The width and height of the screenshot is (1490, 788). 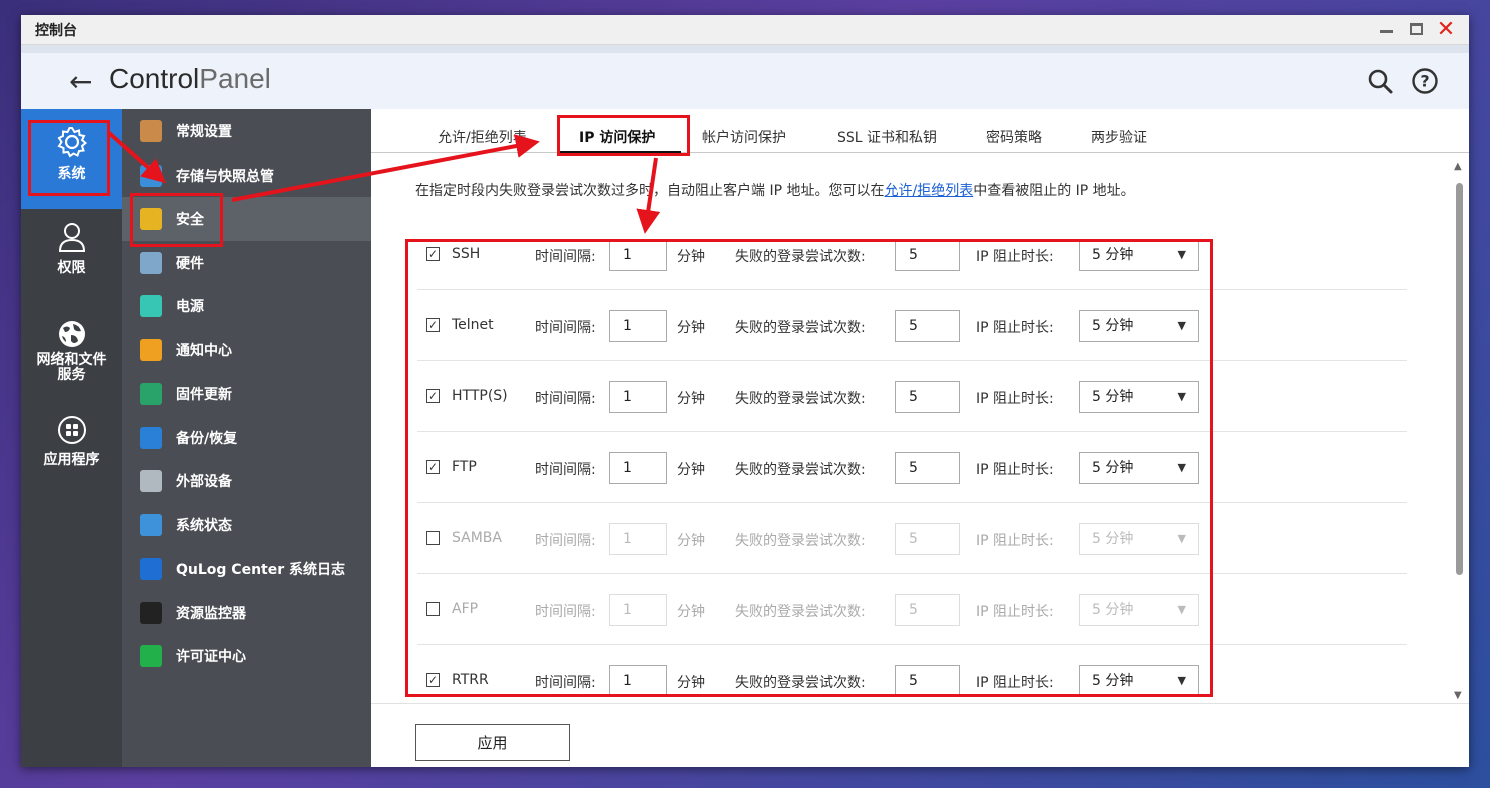 I want to click on tab-3: SSL 证书和私钥, so click(x=887, y=137).